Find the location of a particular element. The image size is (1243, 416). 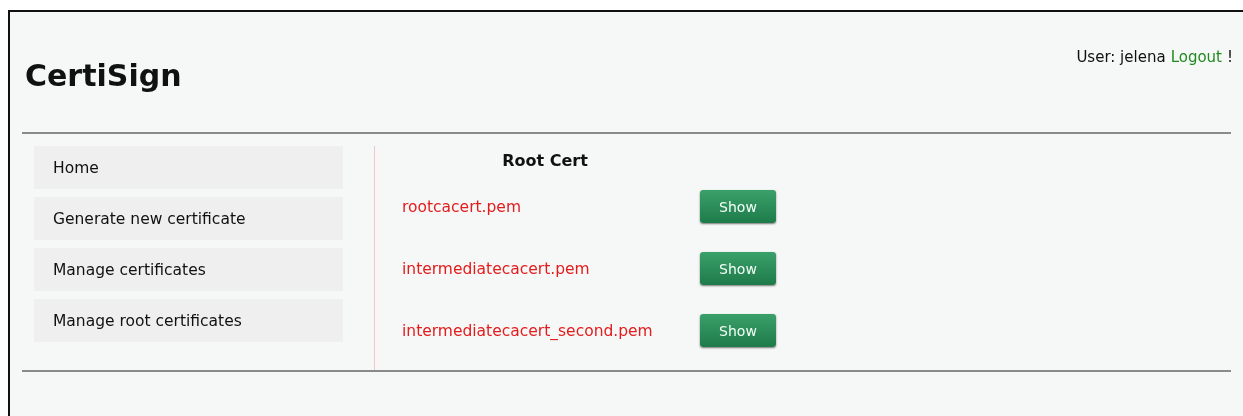

site-title: CertiSign is located at coordinates (103, 75).